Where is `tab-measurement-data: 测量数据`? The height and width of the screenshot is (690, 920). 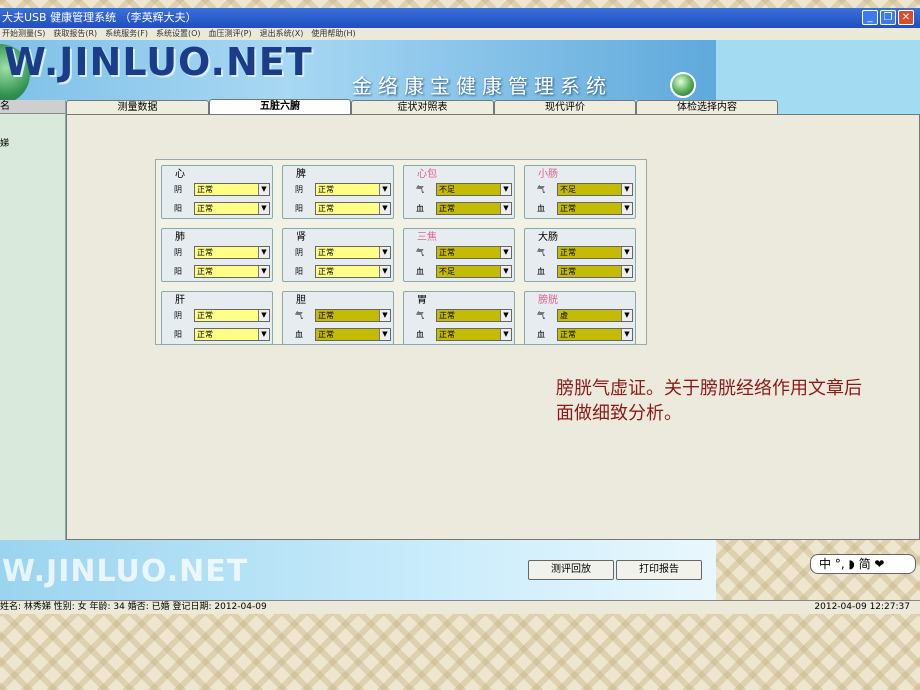
tab-measurement-data: 测量数据 is located at coordinates (137, 107).